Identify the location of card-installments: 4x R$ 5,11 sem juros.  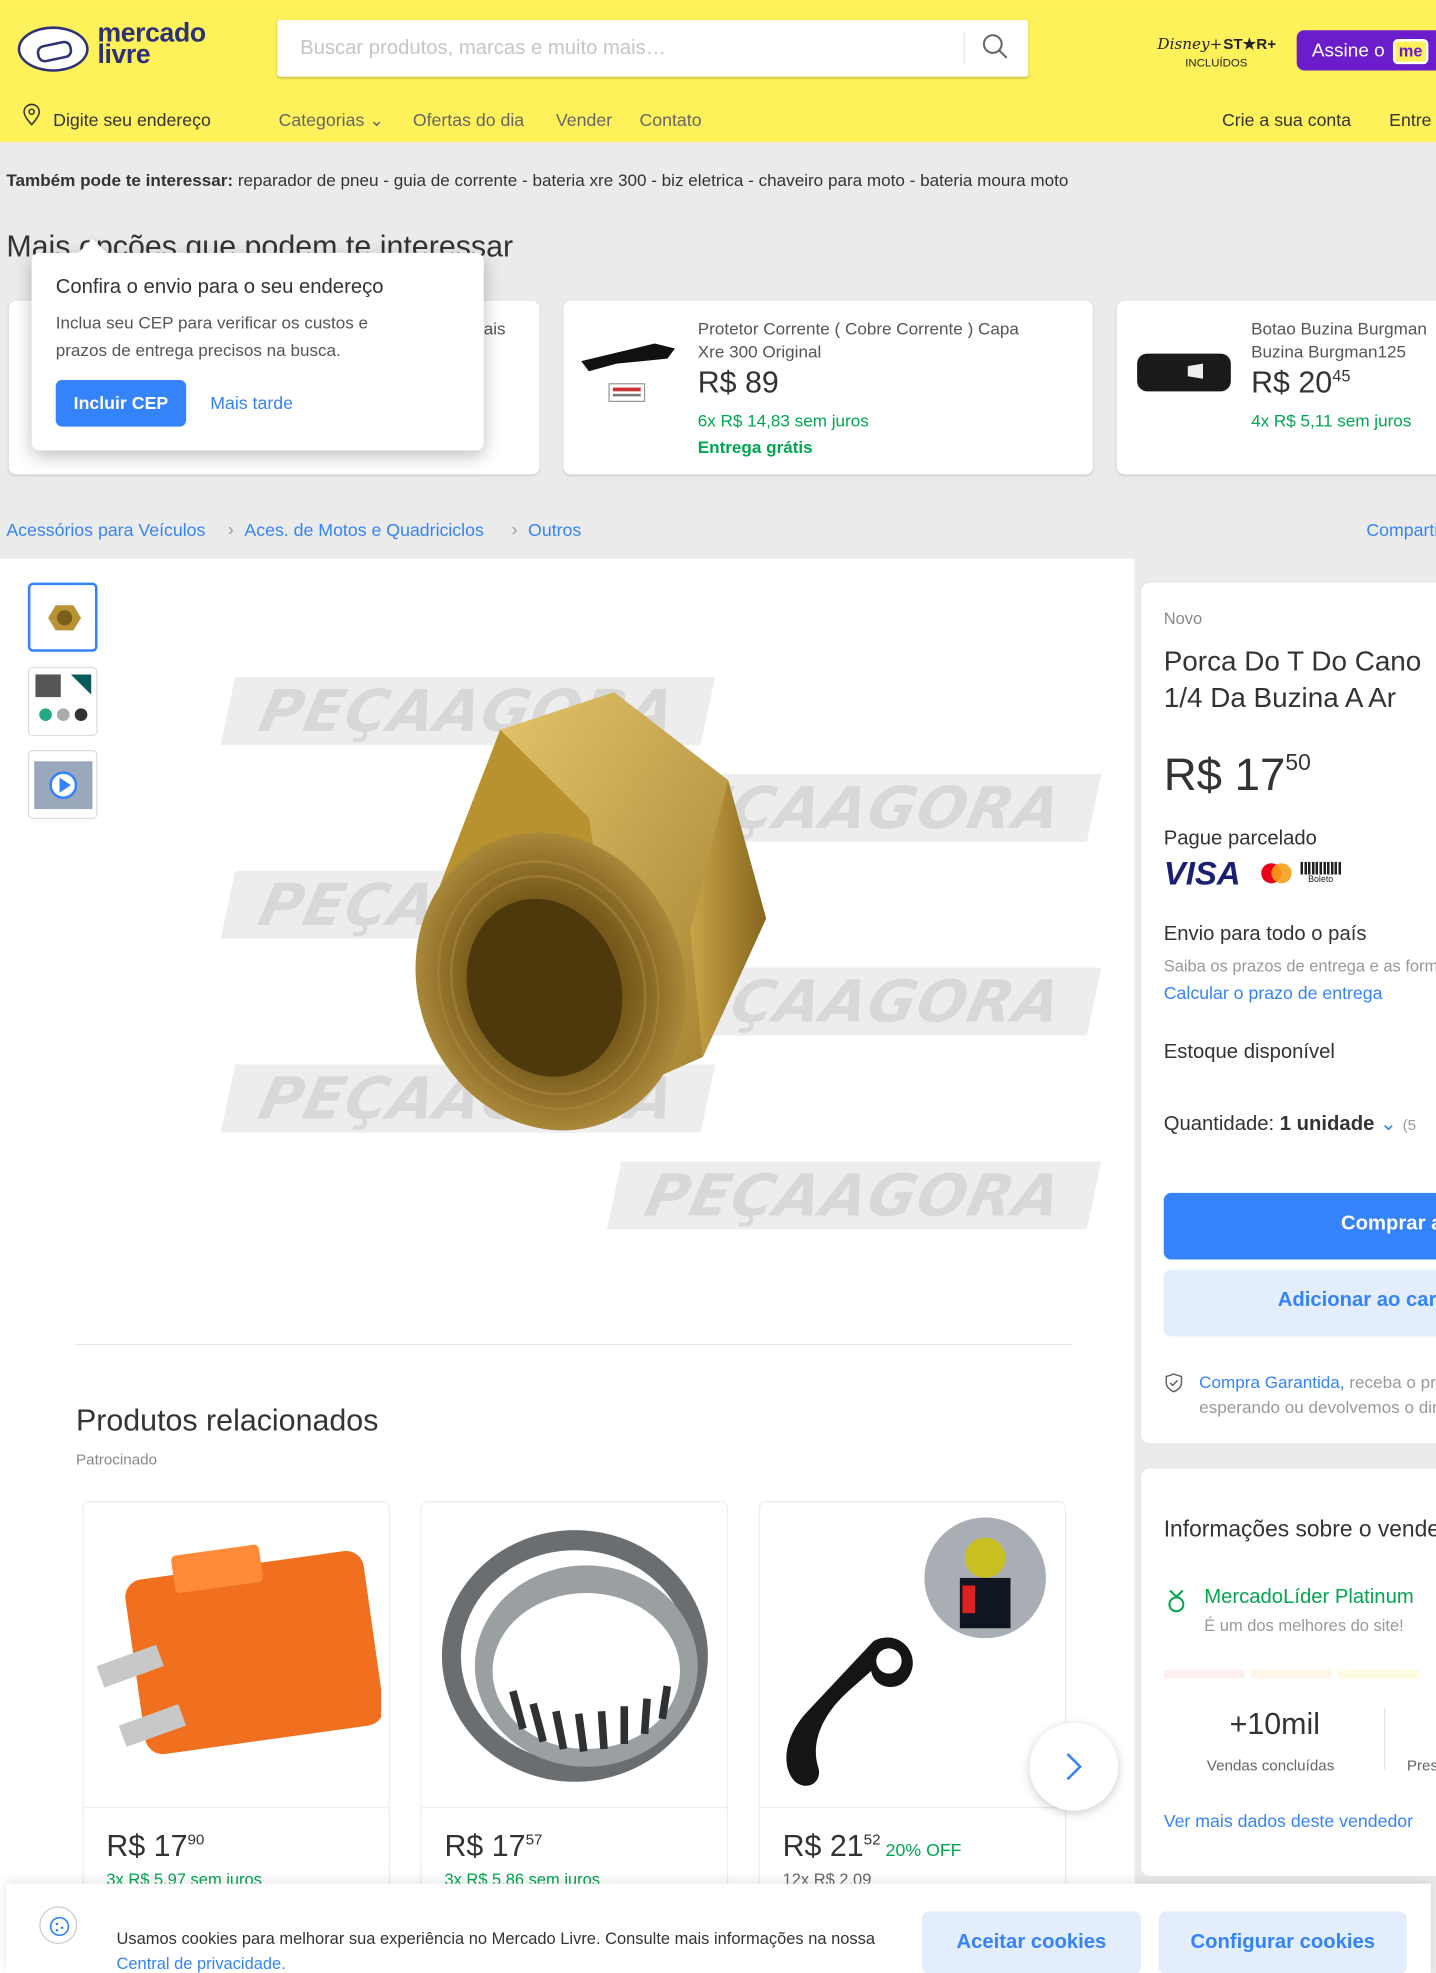
(1331, 421).